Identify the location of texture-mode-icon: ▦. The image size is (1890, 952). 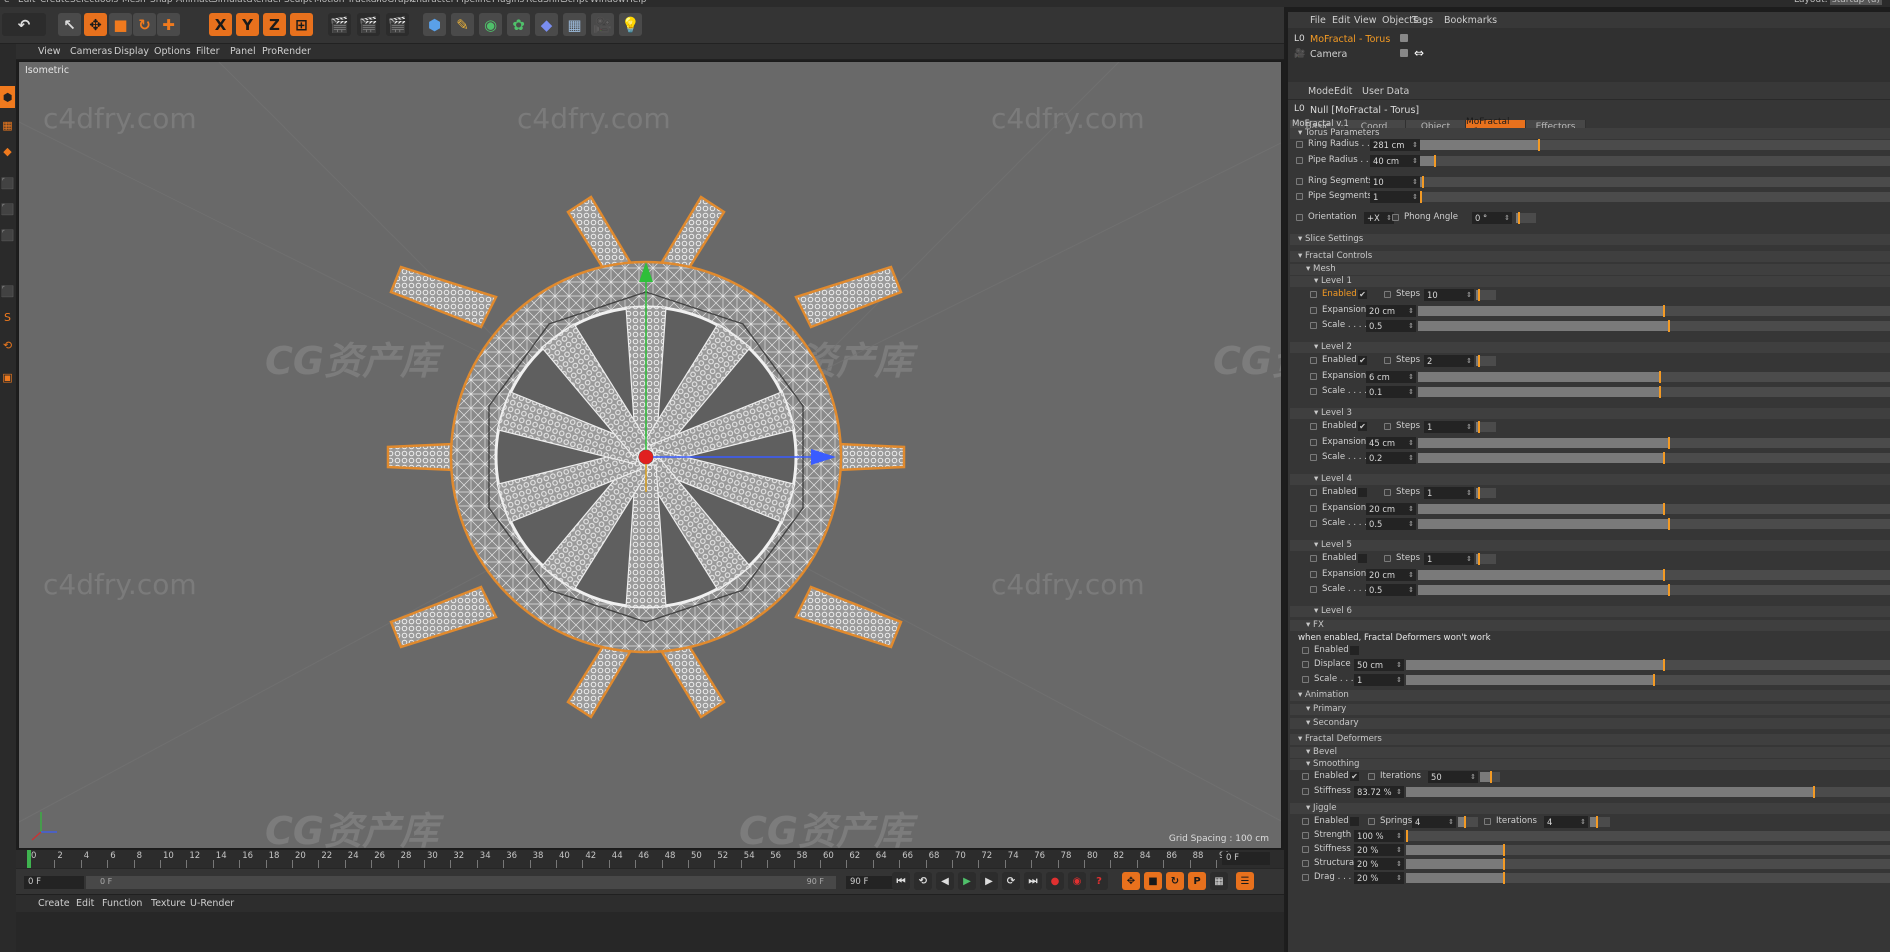
(7, 125).